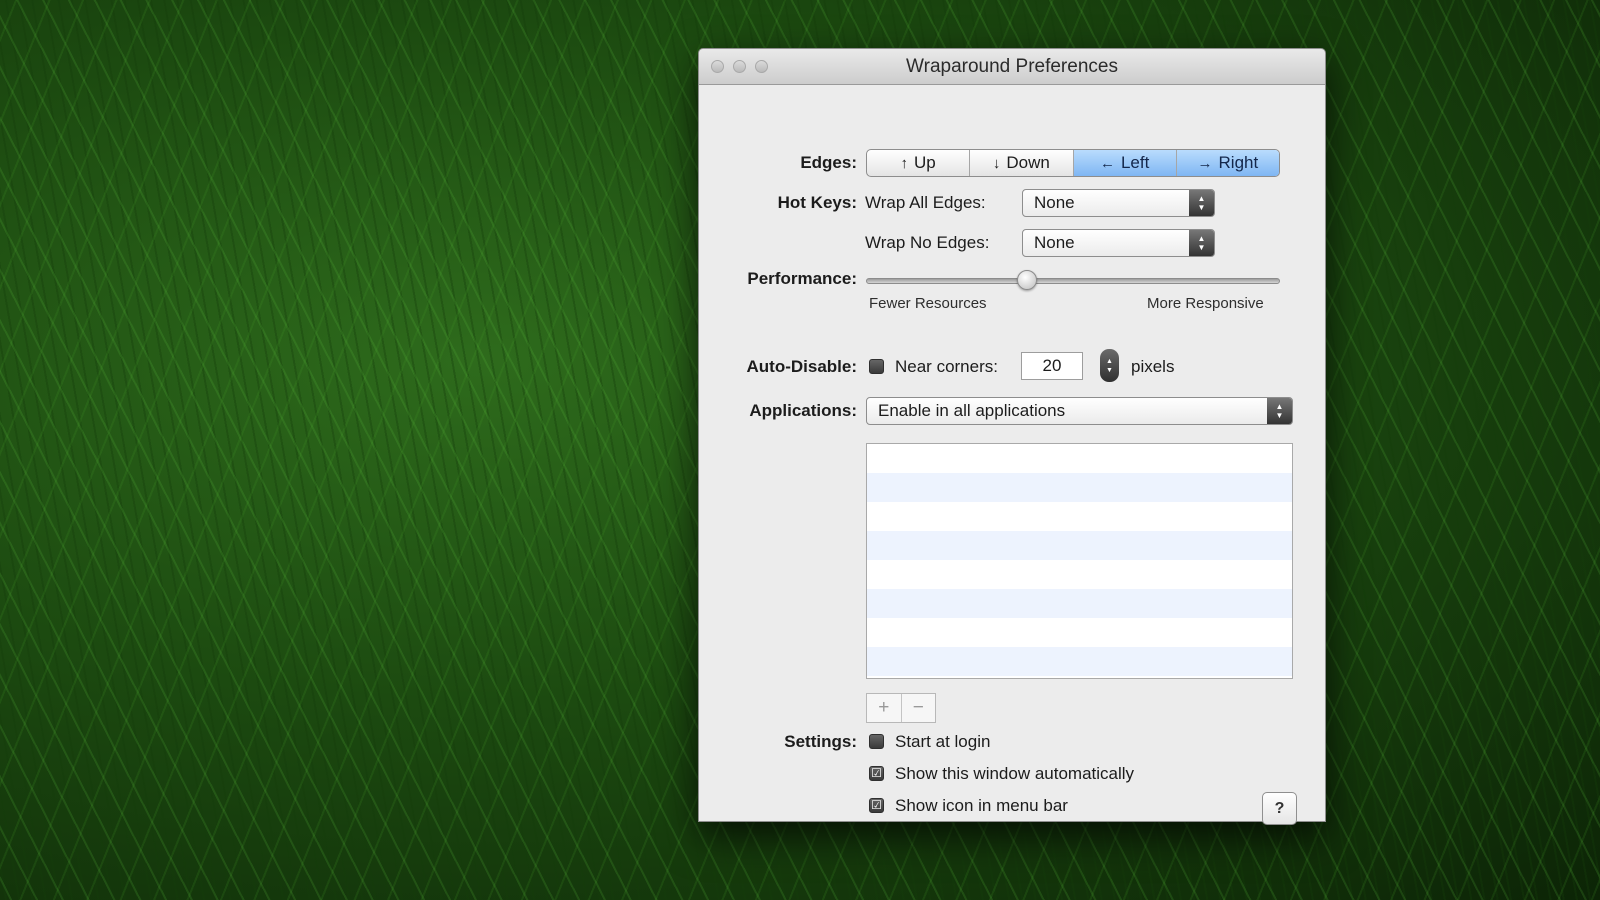 This screenshot has width=1600, height=900. Describe the element at coordinates (919, 708) in the screenshot. I see `remove-application-button: −` at that location.